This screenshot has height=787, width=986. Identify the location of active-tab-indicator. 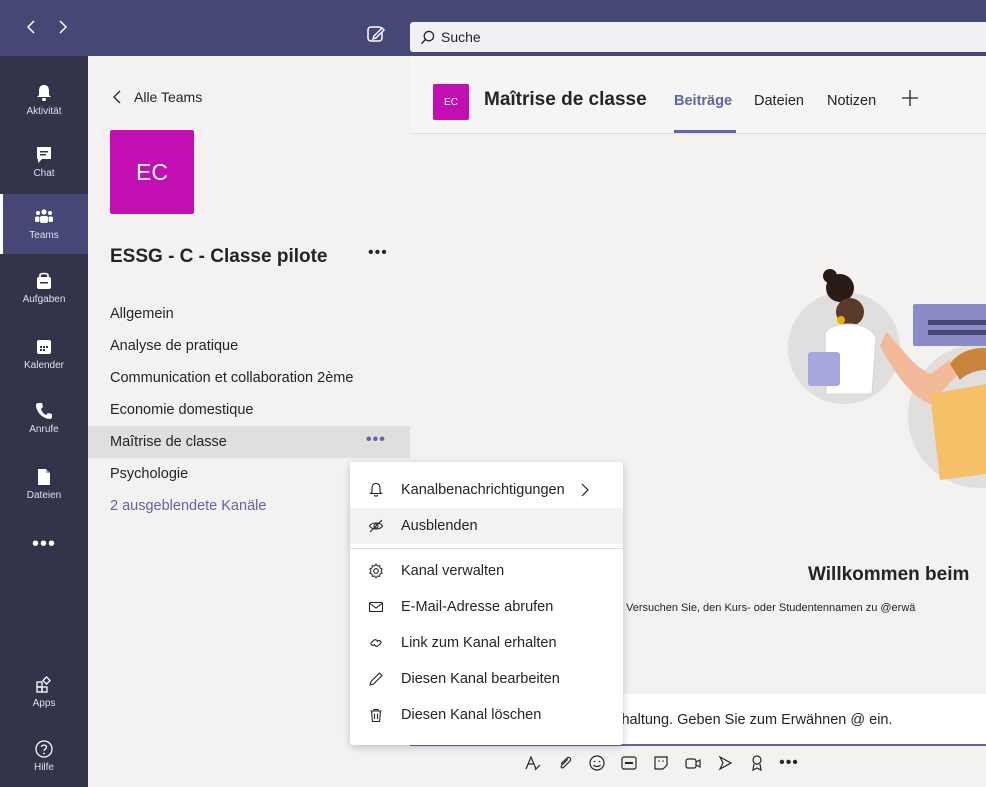
(705, 131).